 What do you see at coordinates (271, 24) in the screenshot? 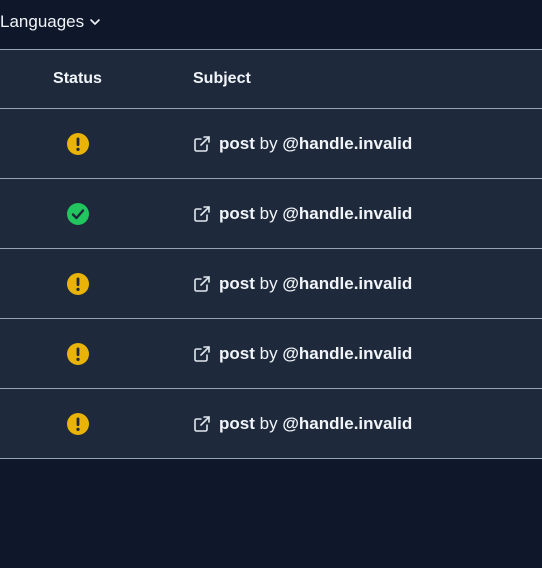
I see `toolbar: Languages` at bounding box center [271, 24].